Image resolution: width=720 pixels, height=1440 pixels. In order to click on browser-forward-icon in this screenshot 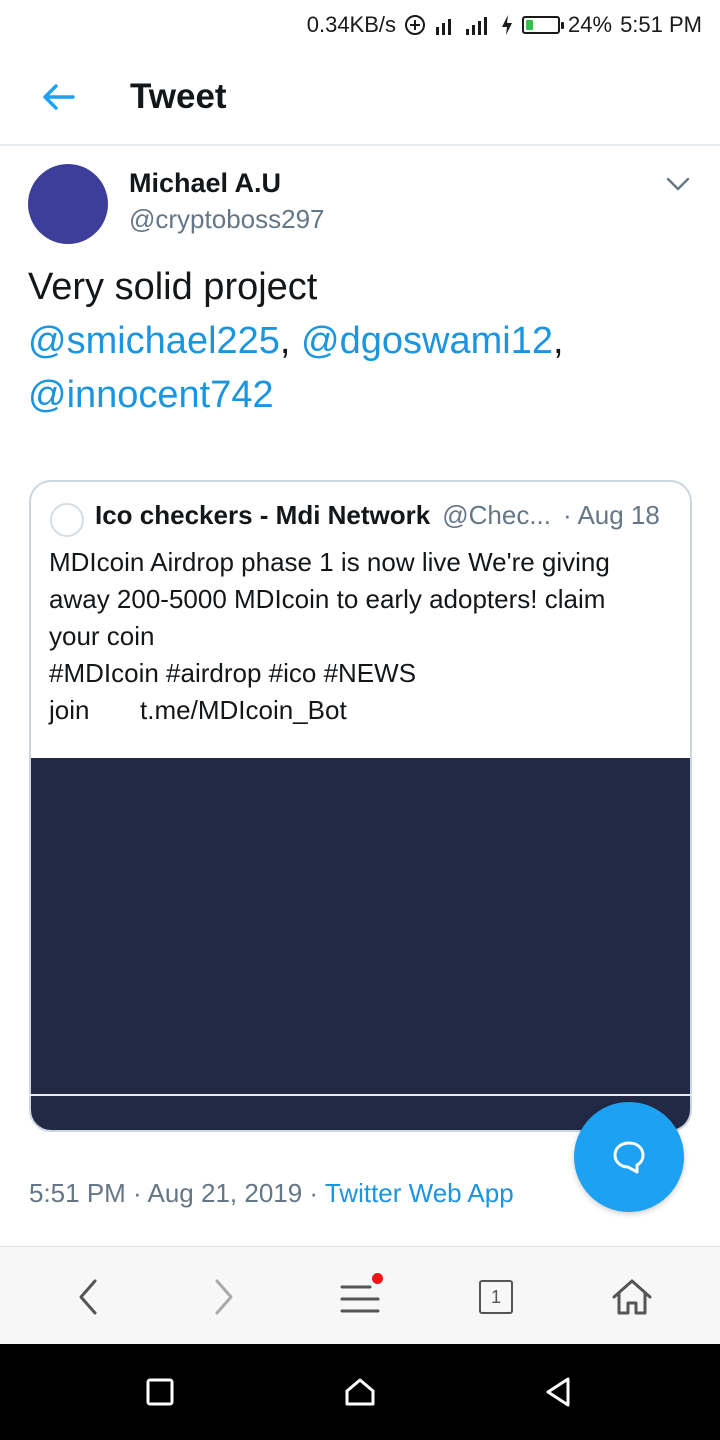, I will do `click(224, 1297)`.